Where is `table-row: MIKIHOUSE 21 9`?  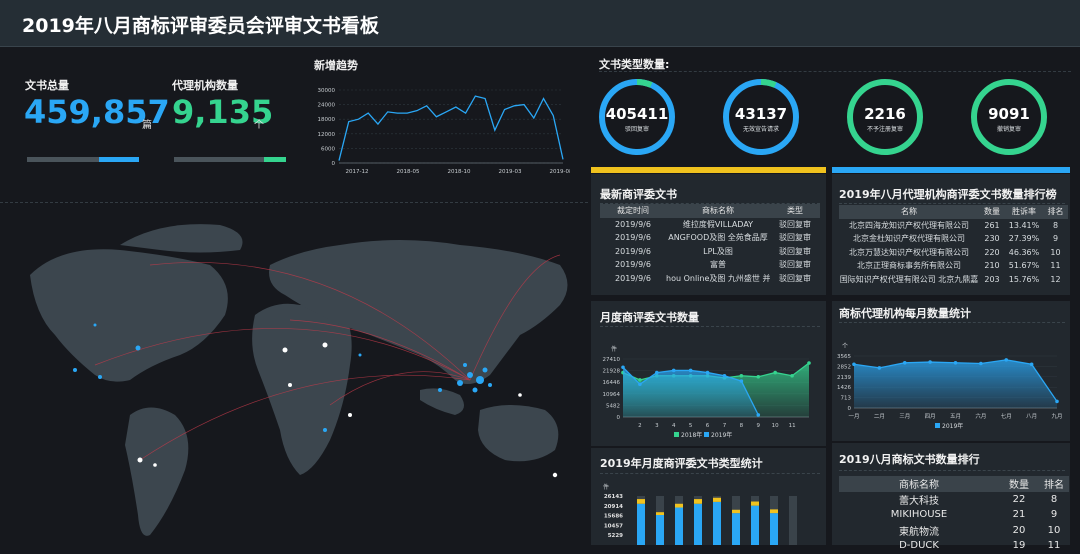
table-row: MIKIHOUSE 21 9 is located at coordinates (954, 515).